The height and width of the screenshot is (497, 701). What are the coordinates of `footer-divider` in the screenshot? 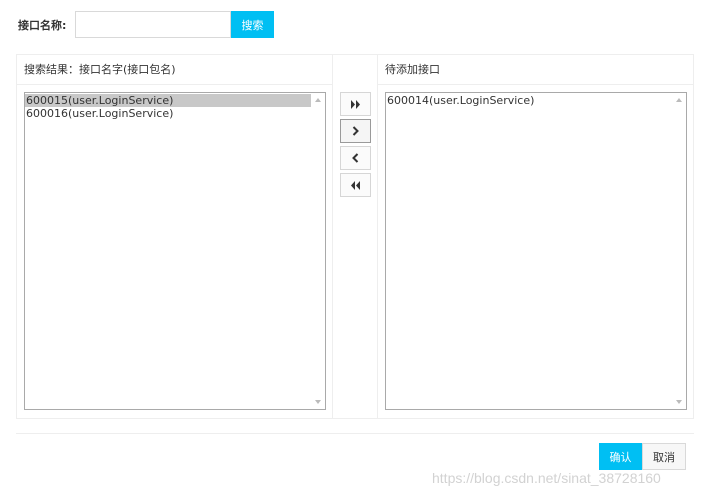 It's located at (355, 433).